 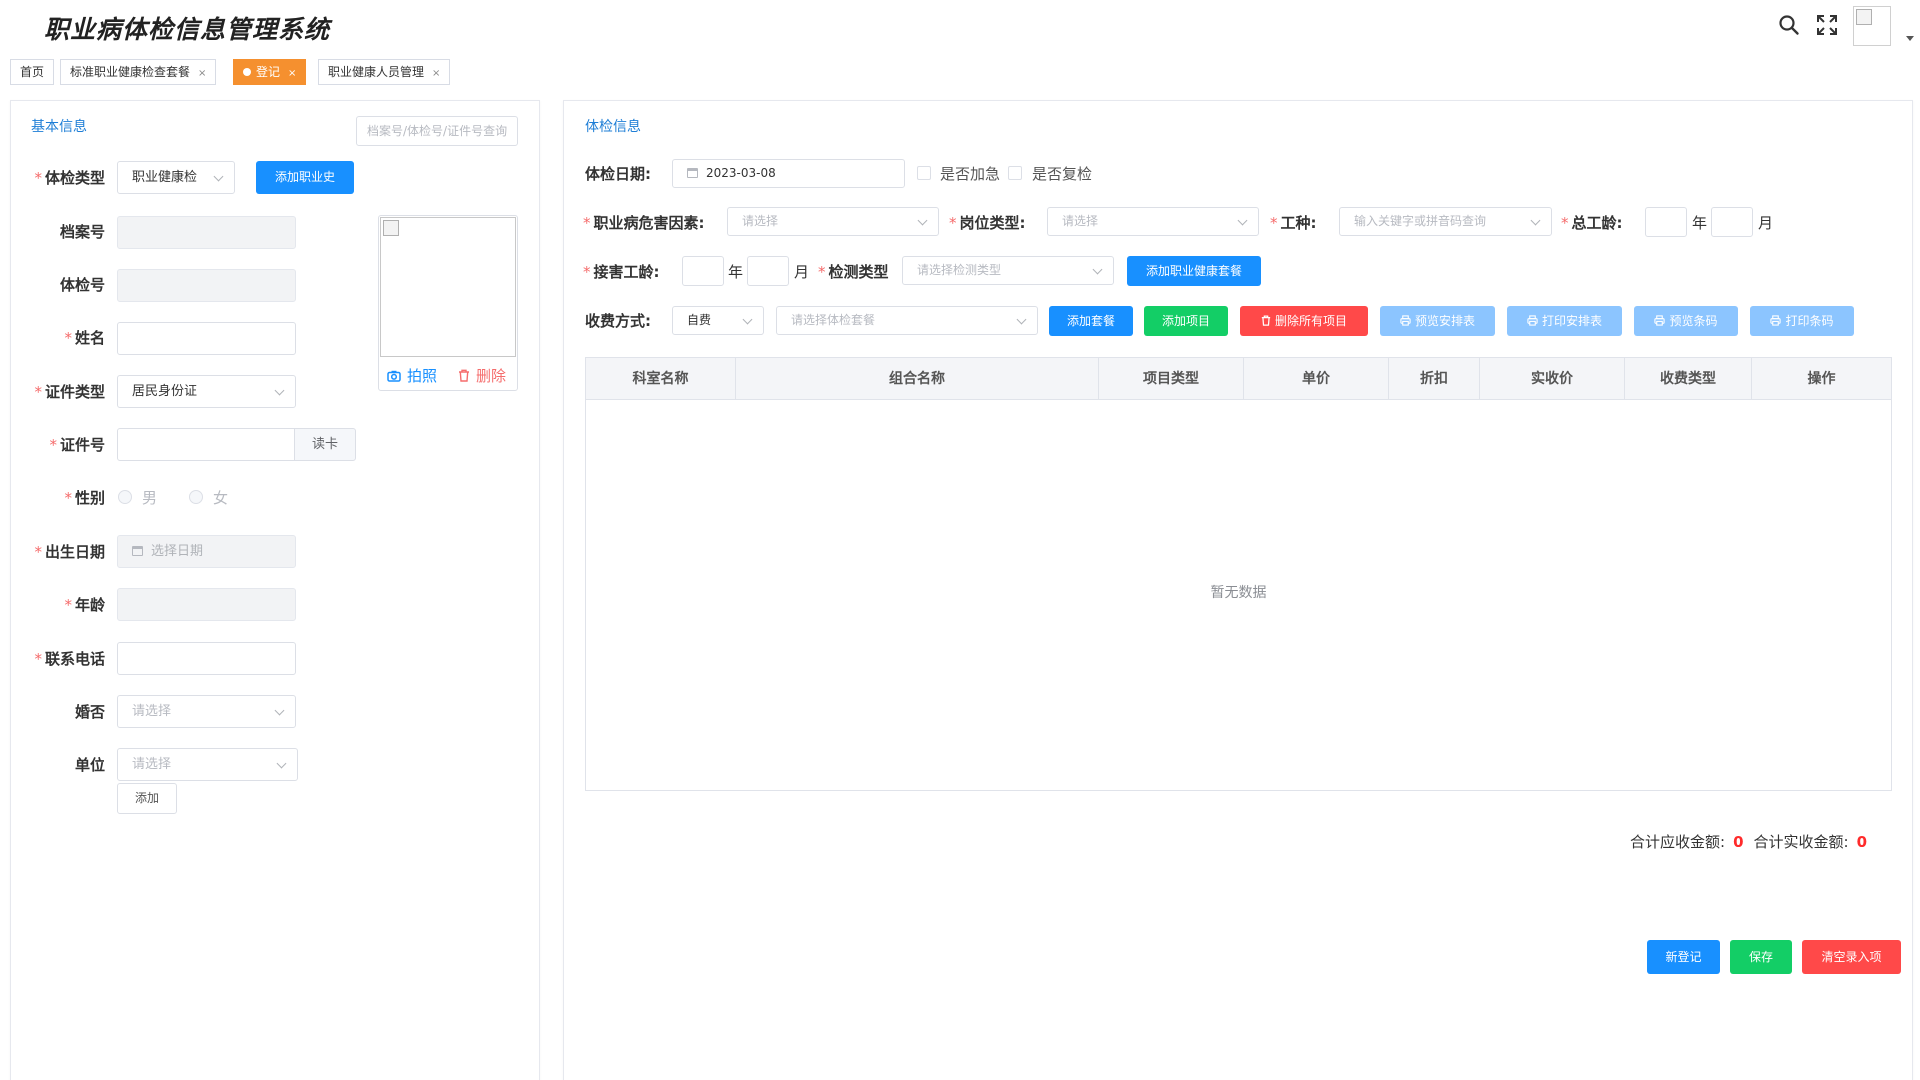 I want to click on total-years-year-input, so click(x=1666, y=222).